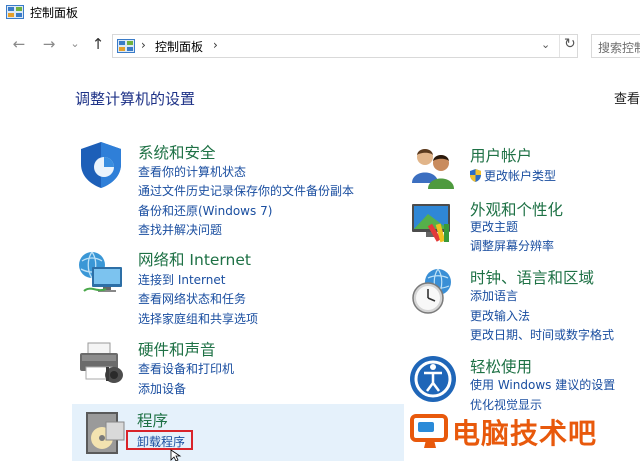 The width and height of the screenshot is (640, 461). Describe the element at coordinates (433, 291) in the screenshot. I see `clock-globe-icon` at that location.